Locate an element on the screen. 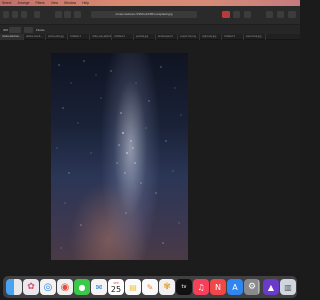  context-toolbar: 300 Fitsize is located at coordinates (150, 29).